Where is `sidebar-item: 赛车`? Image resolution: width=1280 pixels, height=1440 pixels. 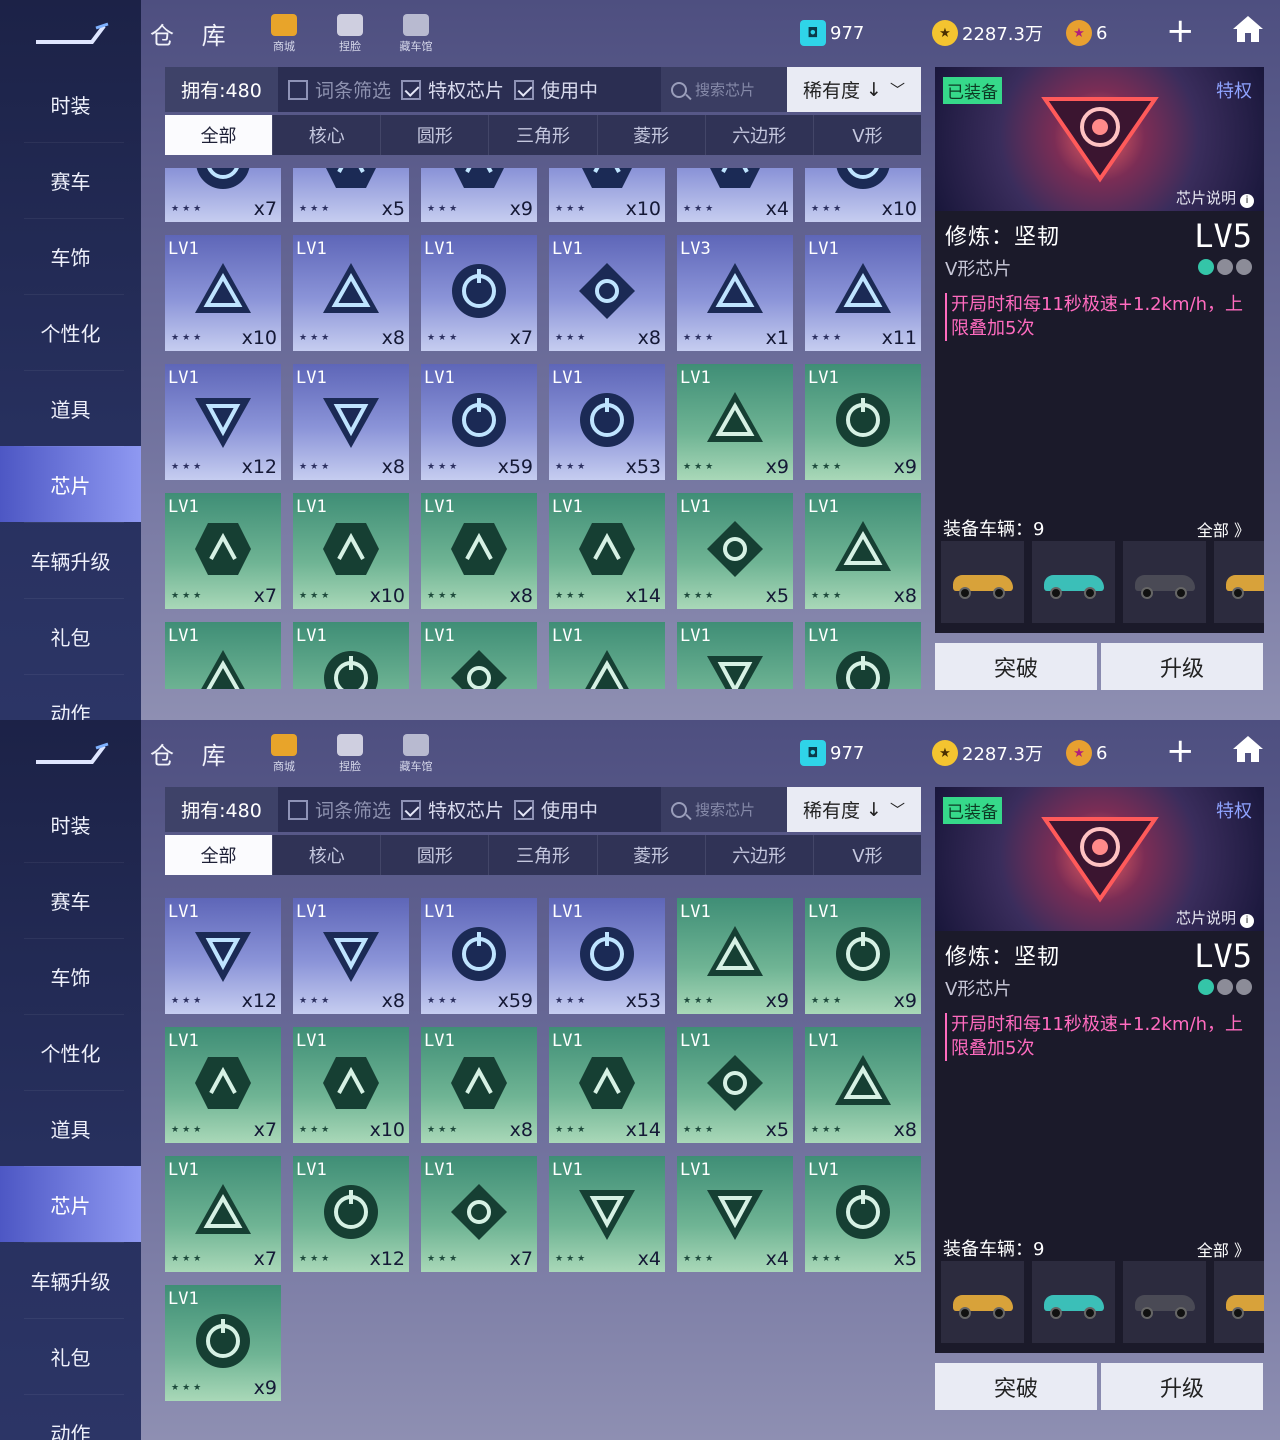
sidebar-item: 赛车 is located at coordinates (70, 900).